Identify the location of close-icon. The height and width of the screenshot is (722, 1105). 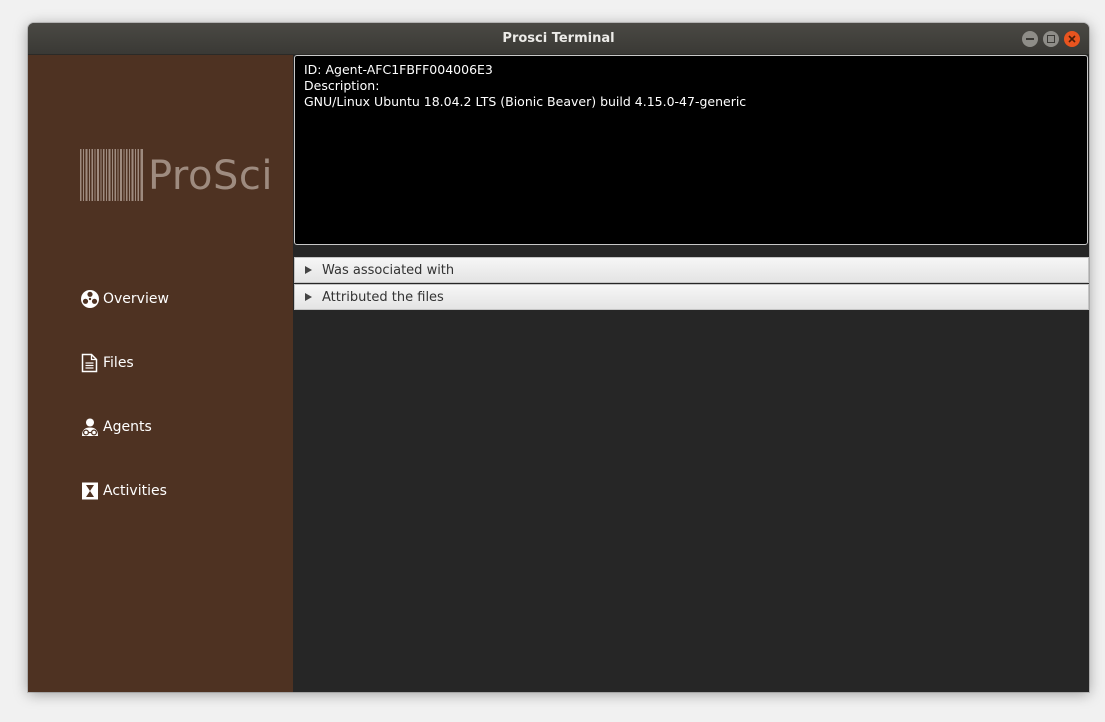
(1072, 39).